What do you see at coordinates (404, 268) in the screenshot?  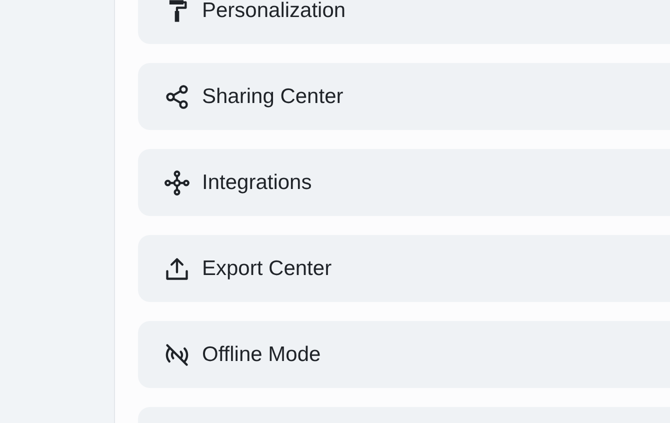 I see `menu-item: Export Center` at bounding box center [404, 268].